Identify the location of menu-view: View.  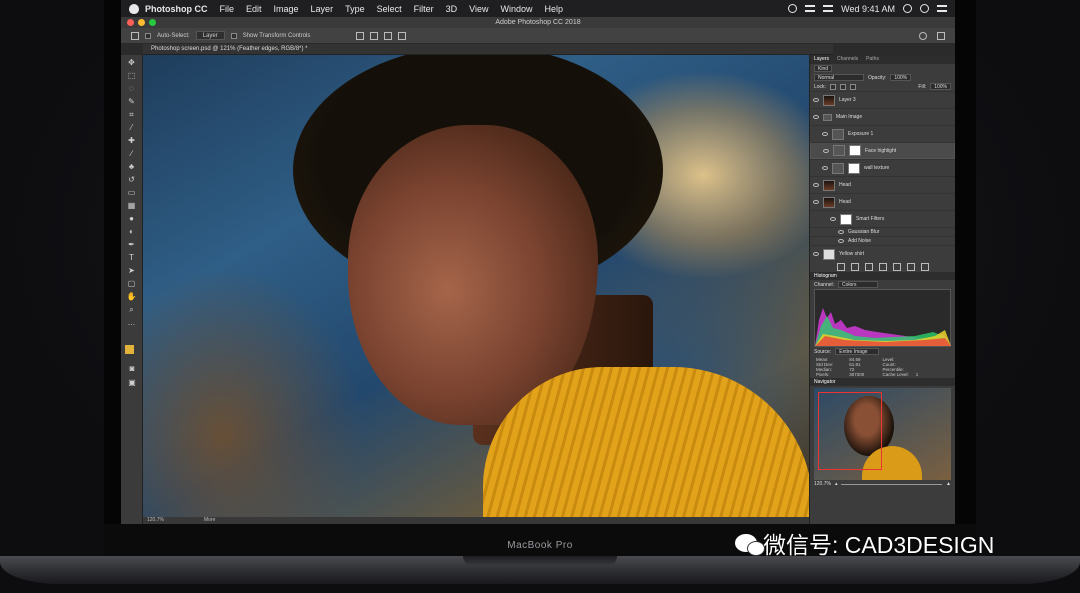
(478, 9).